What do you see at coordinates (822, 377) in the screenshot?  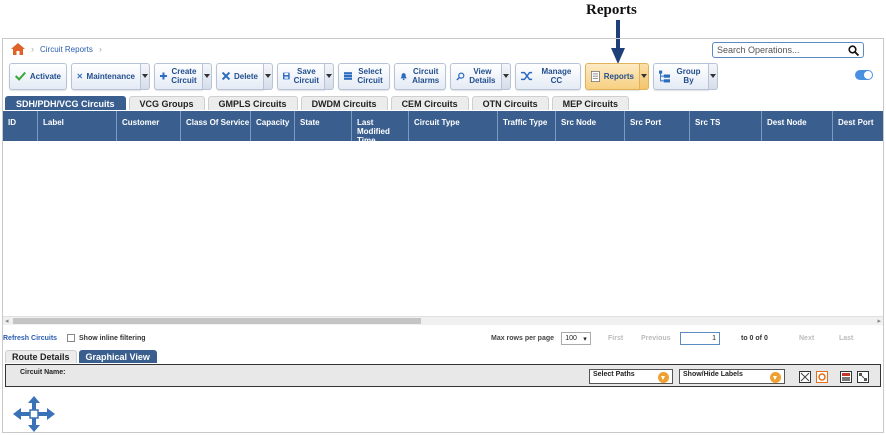 I see `reset-zoom-icon` at bounding box center [822, 377].